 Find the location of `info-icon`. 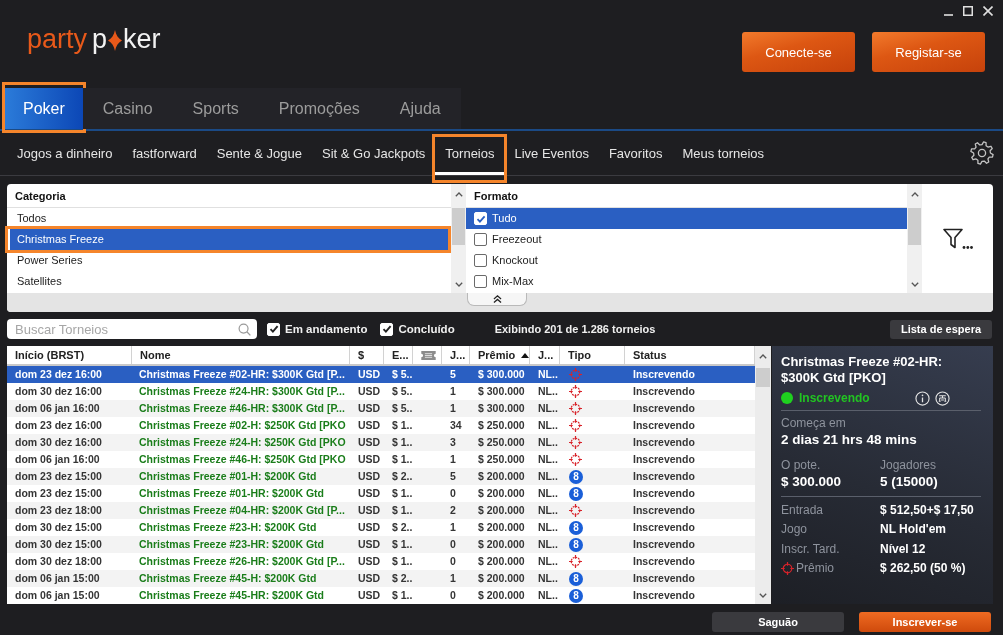

info-icon is located at coordinates (922, 398).